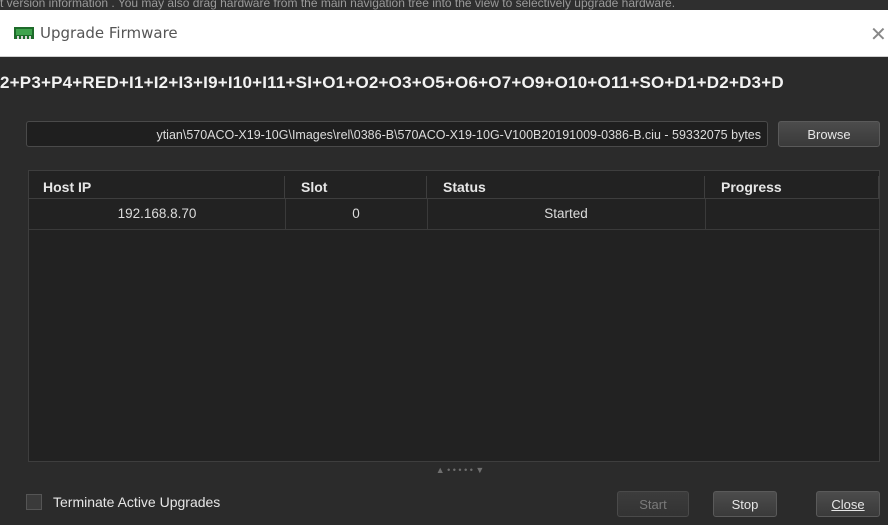 Image resolution: width=888 pixels, height=525 pixels. Describe the element at coordinates (460, 470) in the screenshot. I see `splitter-handle: ▲ • • • • • ▼` at that location.